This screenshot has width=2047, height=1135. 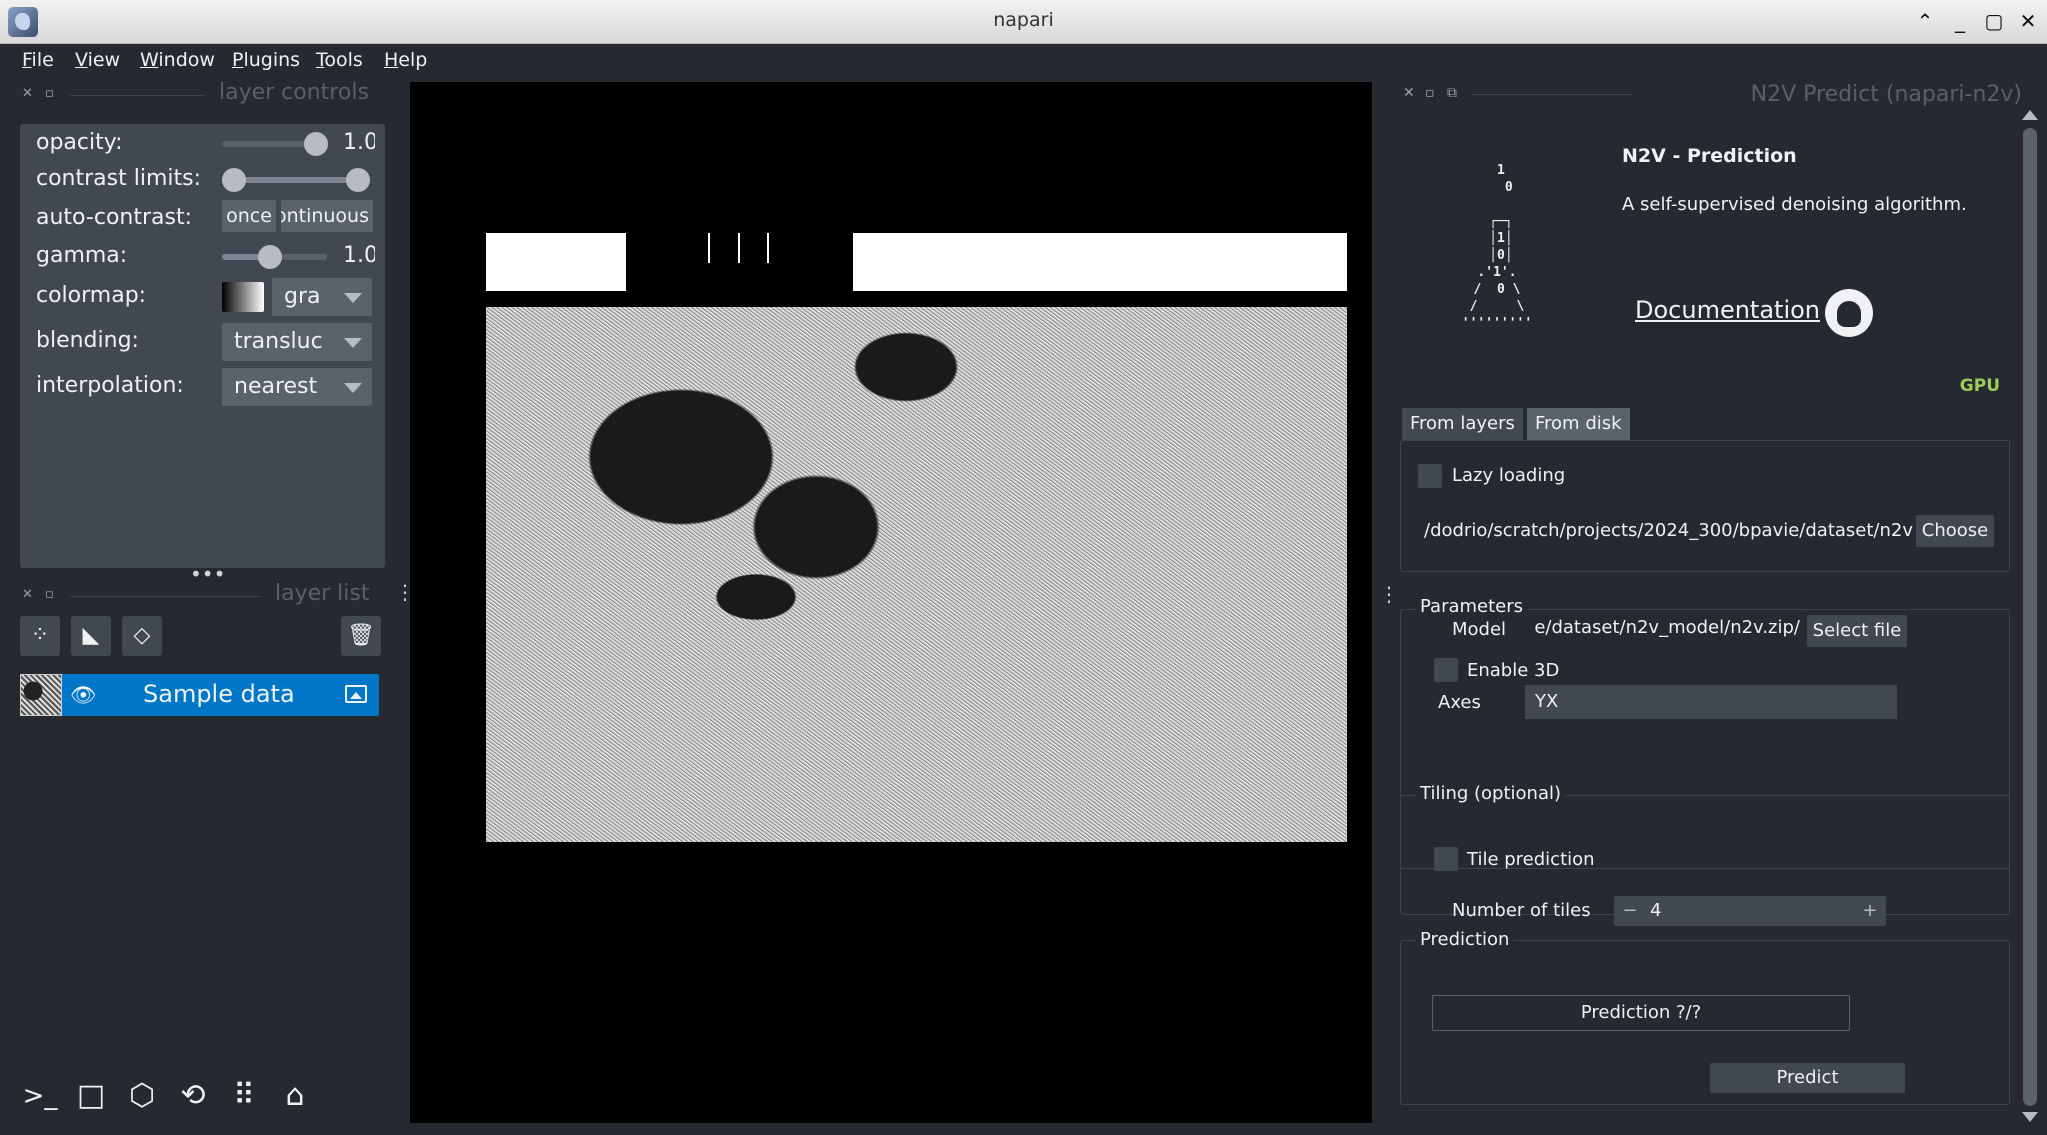 I want to click on gpu-indicator: GPU, so click(x=1979, y=386).